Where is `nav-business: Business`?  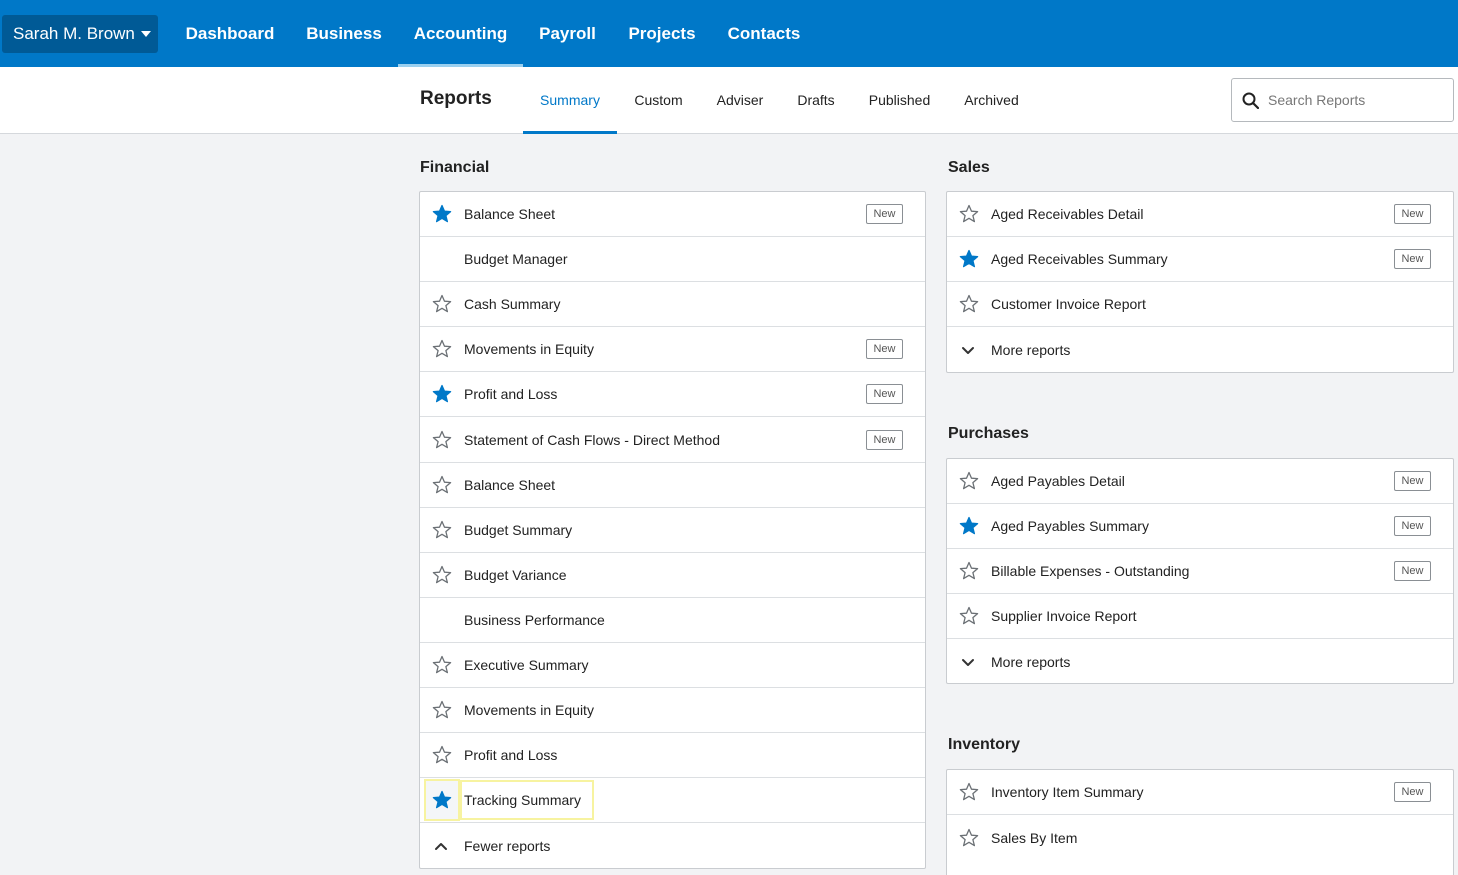
nav-business: Business is located at coordinates (344, 33).